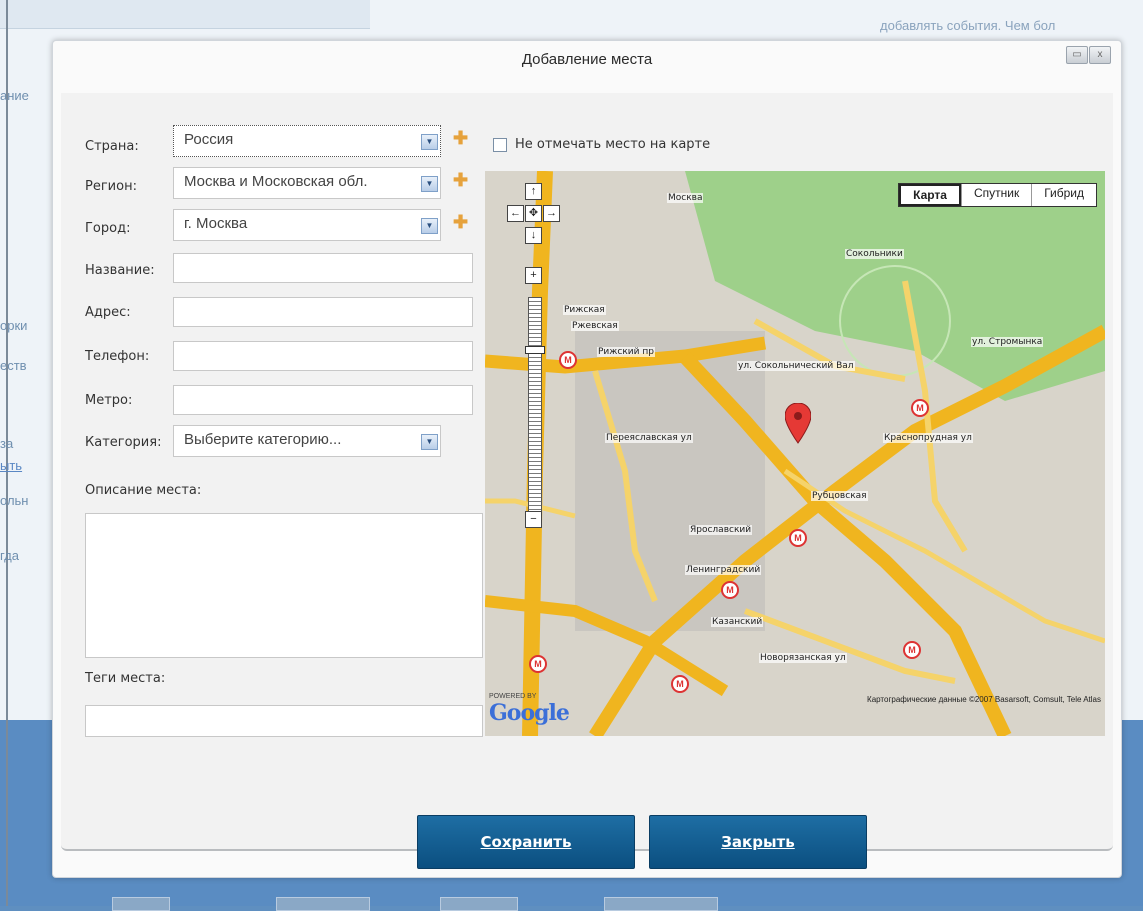 The image size is (1143, 911). I want to click on category-label: Категория:, so click(123, 442).